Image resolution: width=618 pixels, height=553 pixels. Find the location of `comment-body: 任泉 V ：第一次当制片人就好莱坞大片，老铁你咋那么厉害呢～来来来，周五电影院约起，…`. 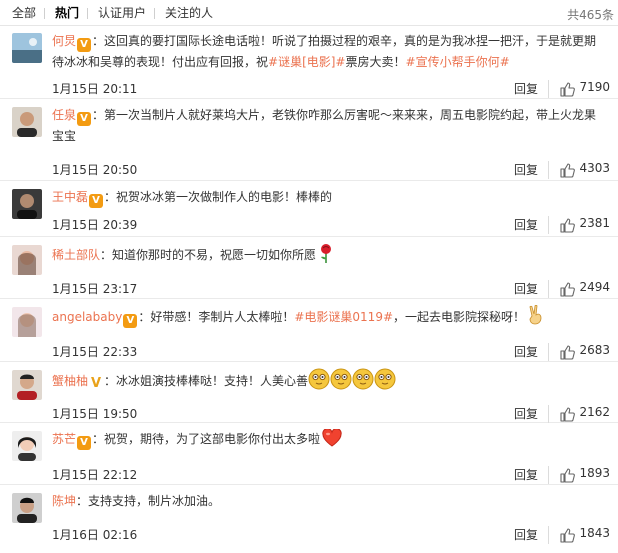

comment-body: 任泉 V ：第一次当制片人就好莱坞大片，老铁你咋那么厉害呢～来来来，周五电影院约起，… is located at coordinates (328, 125).